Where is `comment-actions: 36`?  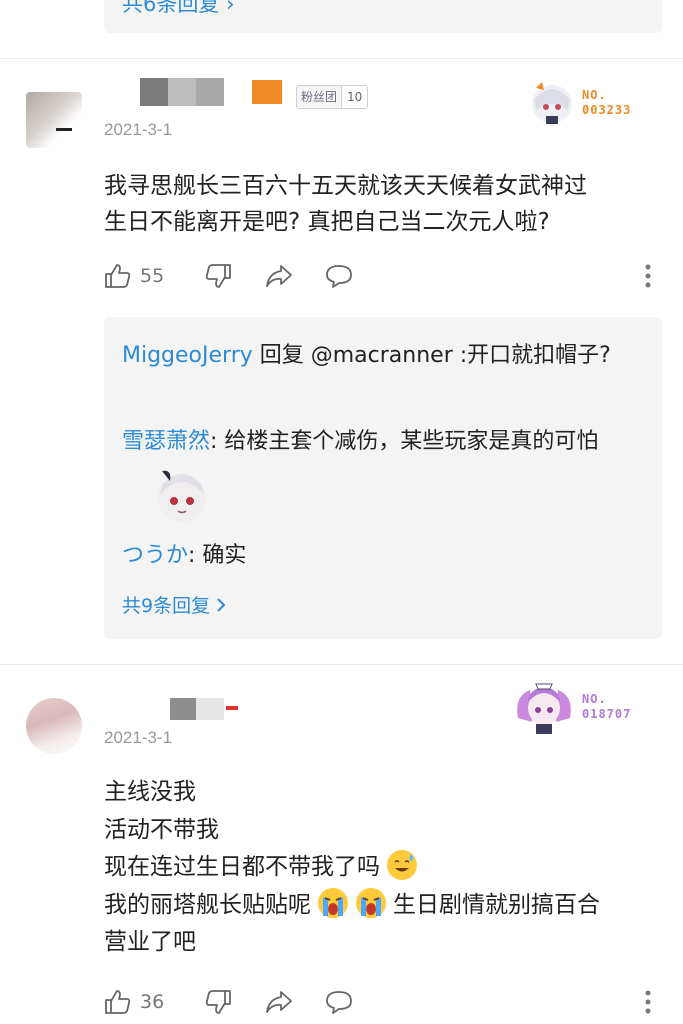
comment-actions: 36 is located at coordinates (378, 1002).